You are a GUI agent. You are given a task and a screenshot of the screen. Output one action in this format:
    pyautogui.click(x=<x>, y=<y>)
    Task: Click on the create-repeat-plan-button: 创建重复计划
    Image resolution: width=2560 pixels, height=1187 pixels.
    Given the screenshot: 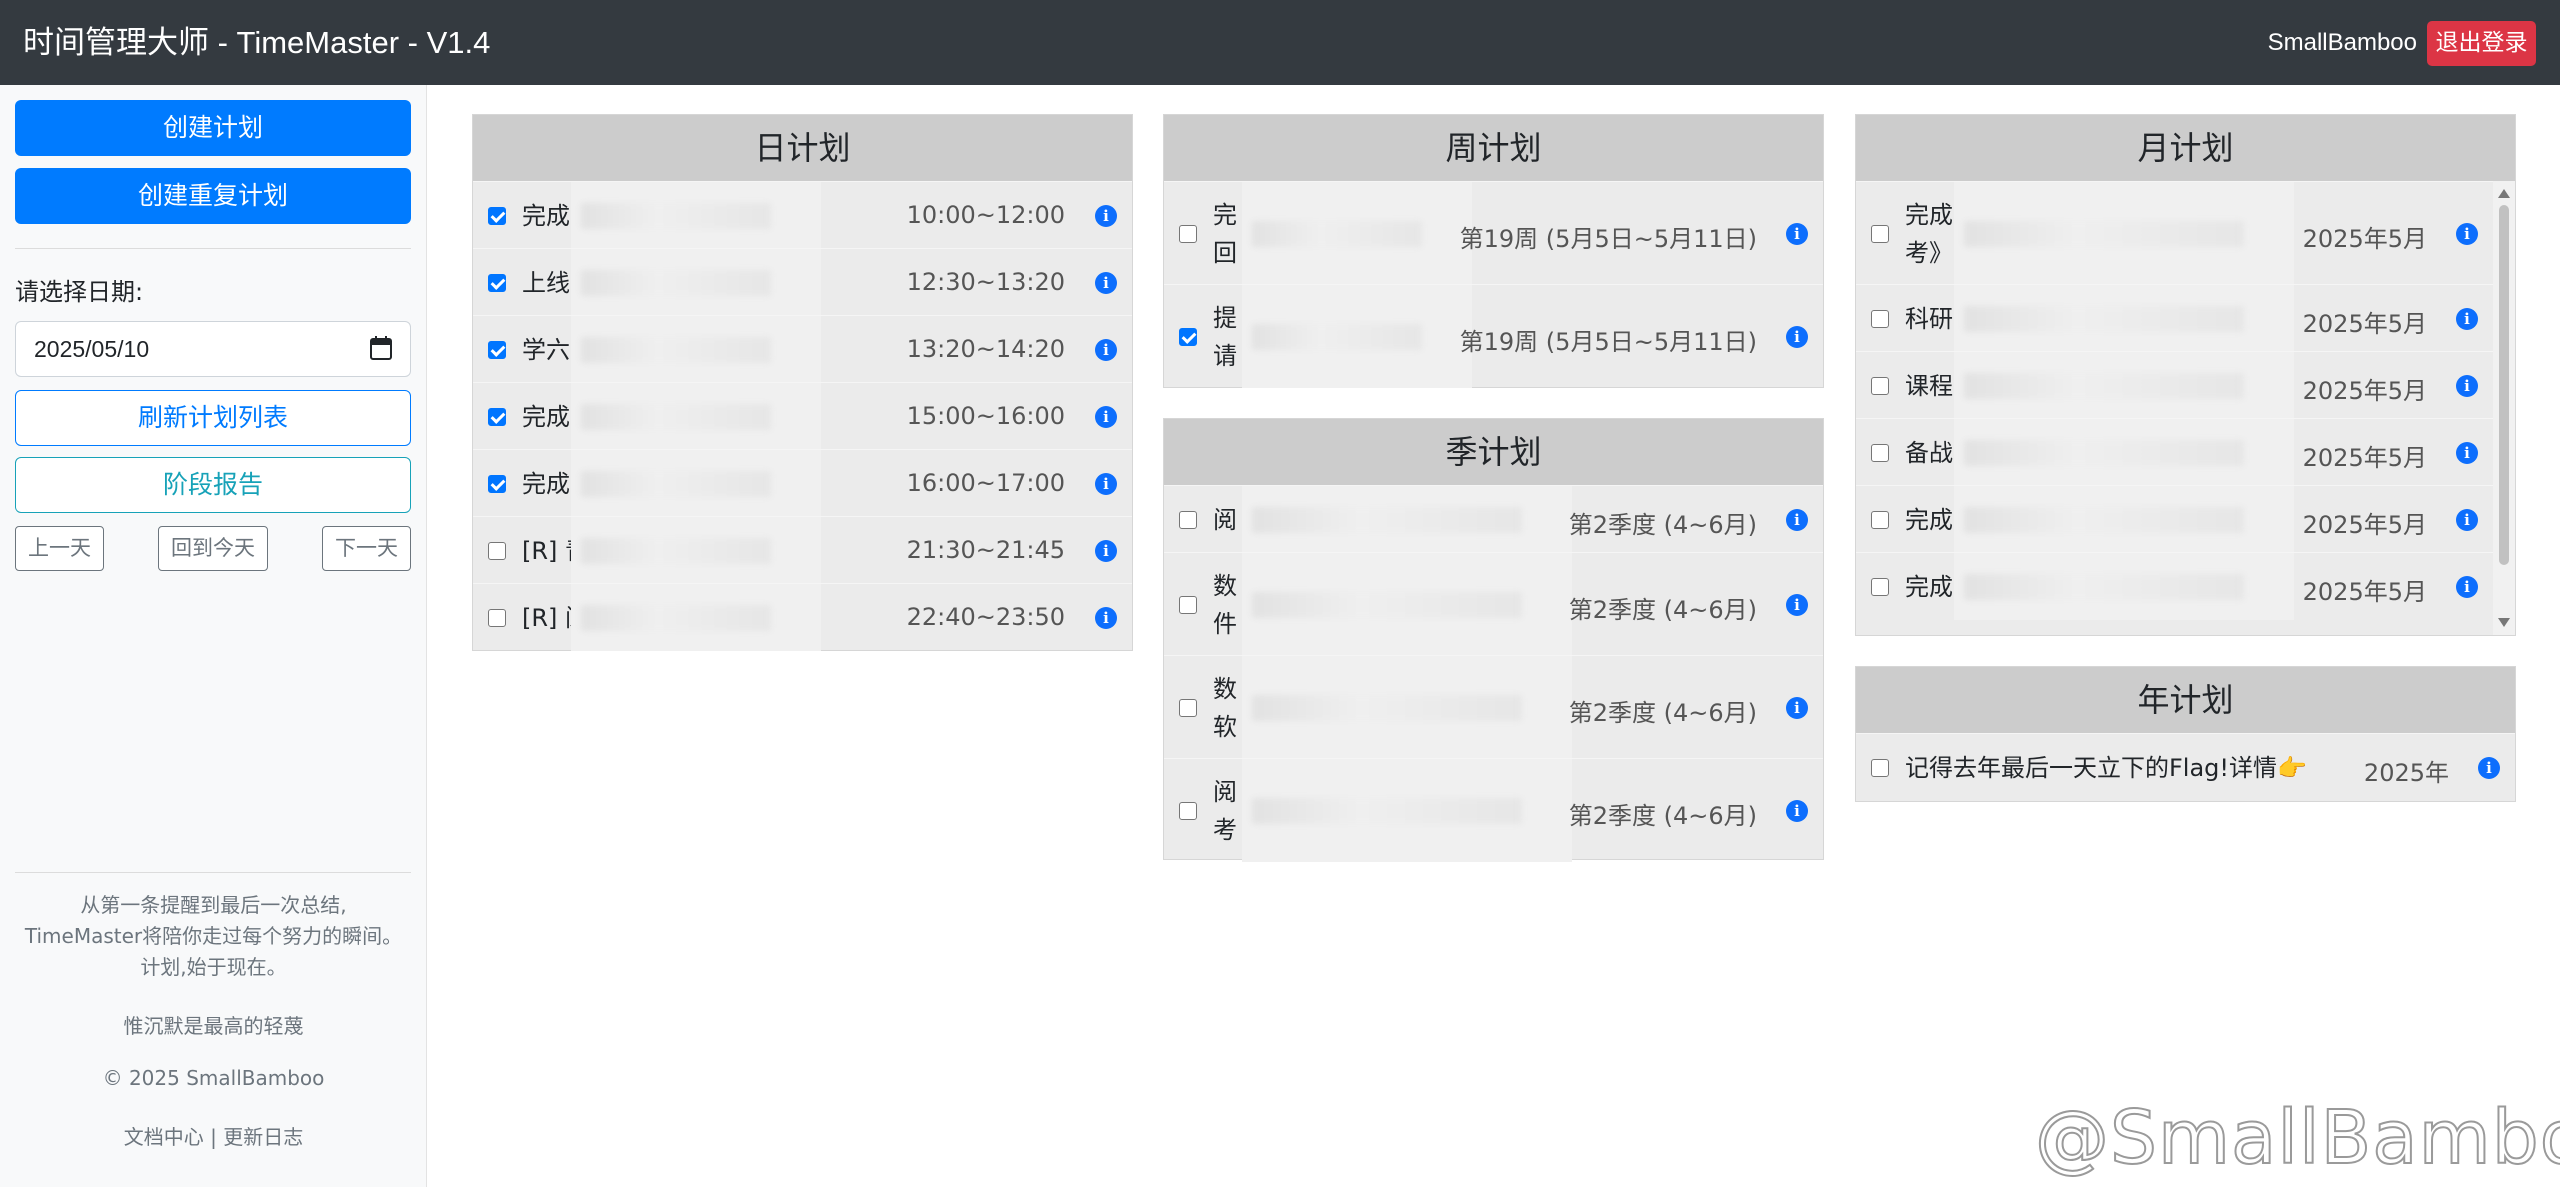 What is the action you would take?
    pyautogui.click(x=213, y=196)
    